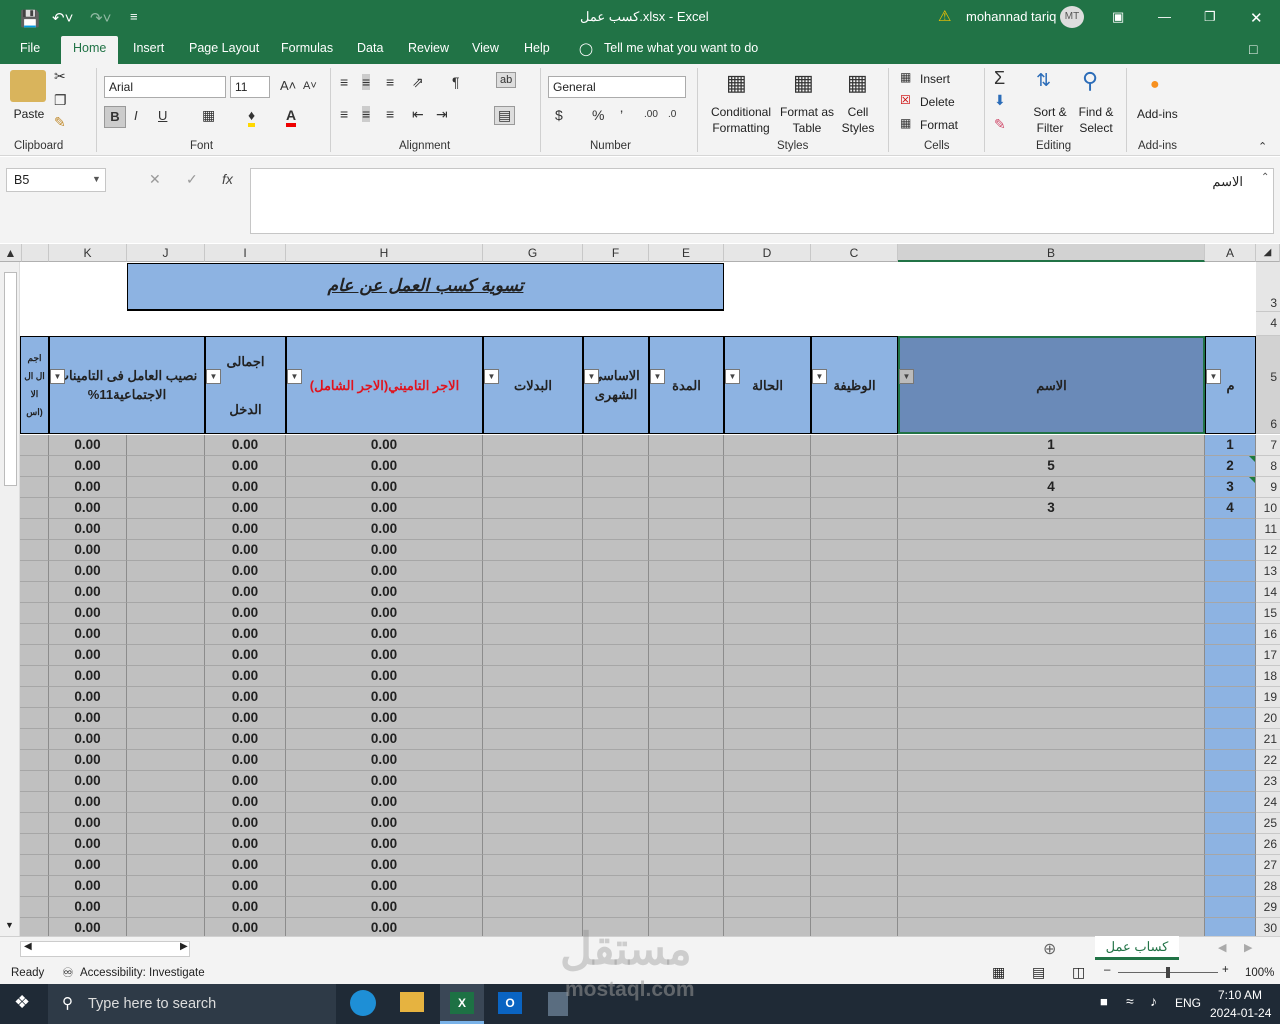 This screenshot has width=1280, height=1024. What do you see at coordinates (1268, 613) in the screenshot?
I see `row-header: 15` at bounding box center [1268, 613].